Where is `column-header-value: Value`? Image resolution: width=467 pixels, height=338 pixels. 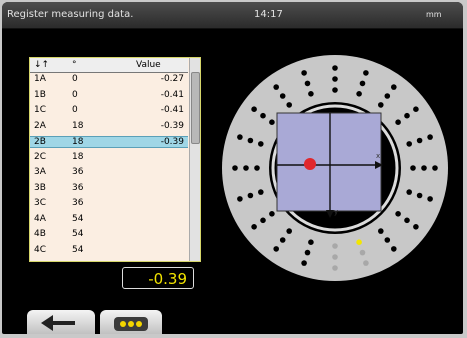
column-header-value: Value is located at coordinates (148, 65).